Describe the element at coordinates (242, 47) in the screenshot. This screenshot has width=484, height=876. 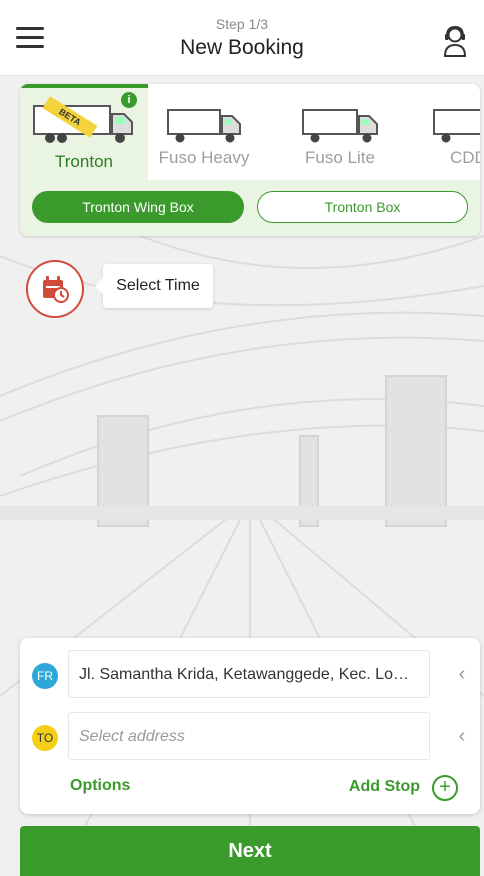
I see `page-title: New Booking` at that location.